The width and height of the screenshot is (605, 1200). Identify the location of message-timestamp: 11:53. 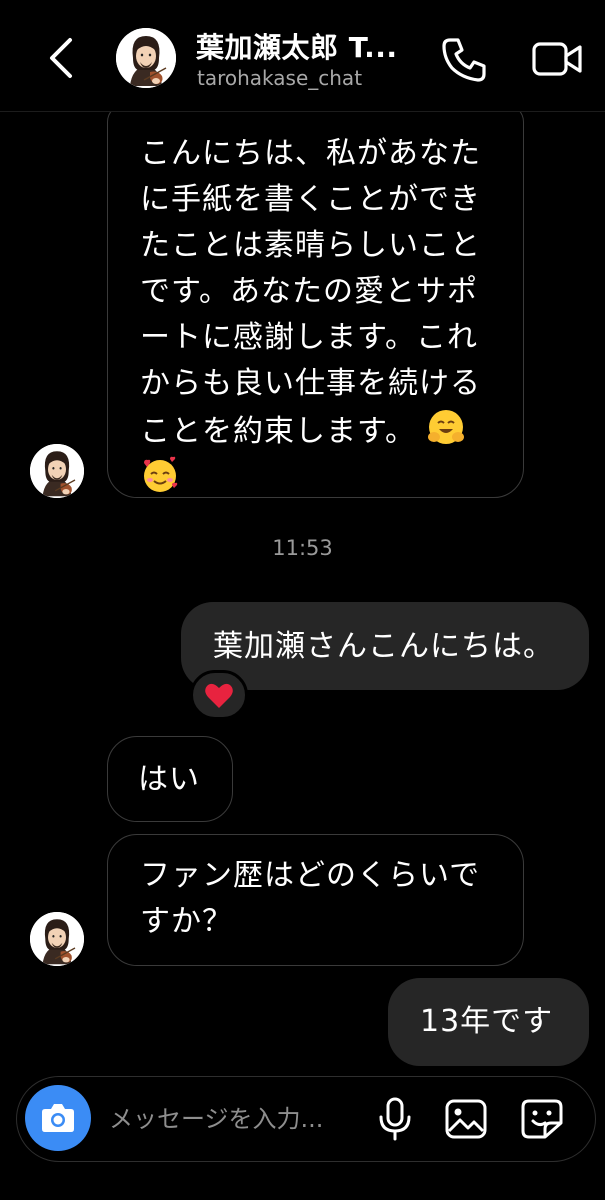
(302, 548).